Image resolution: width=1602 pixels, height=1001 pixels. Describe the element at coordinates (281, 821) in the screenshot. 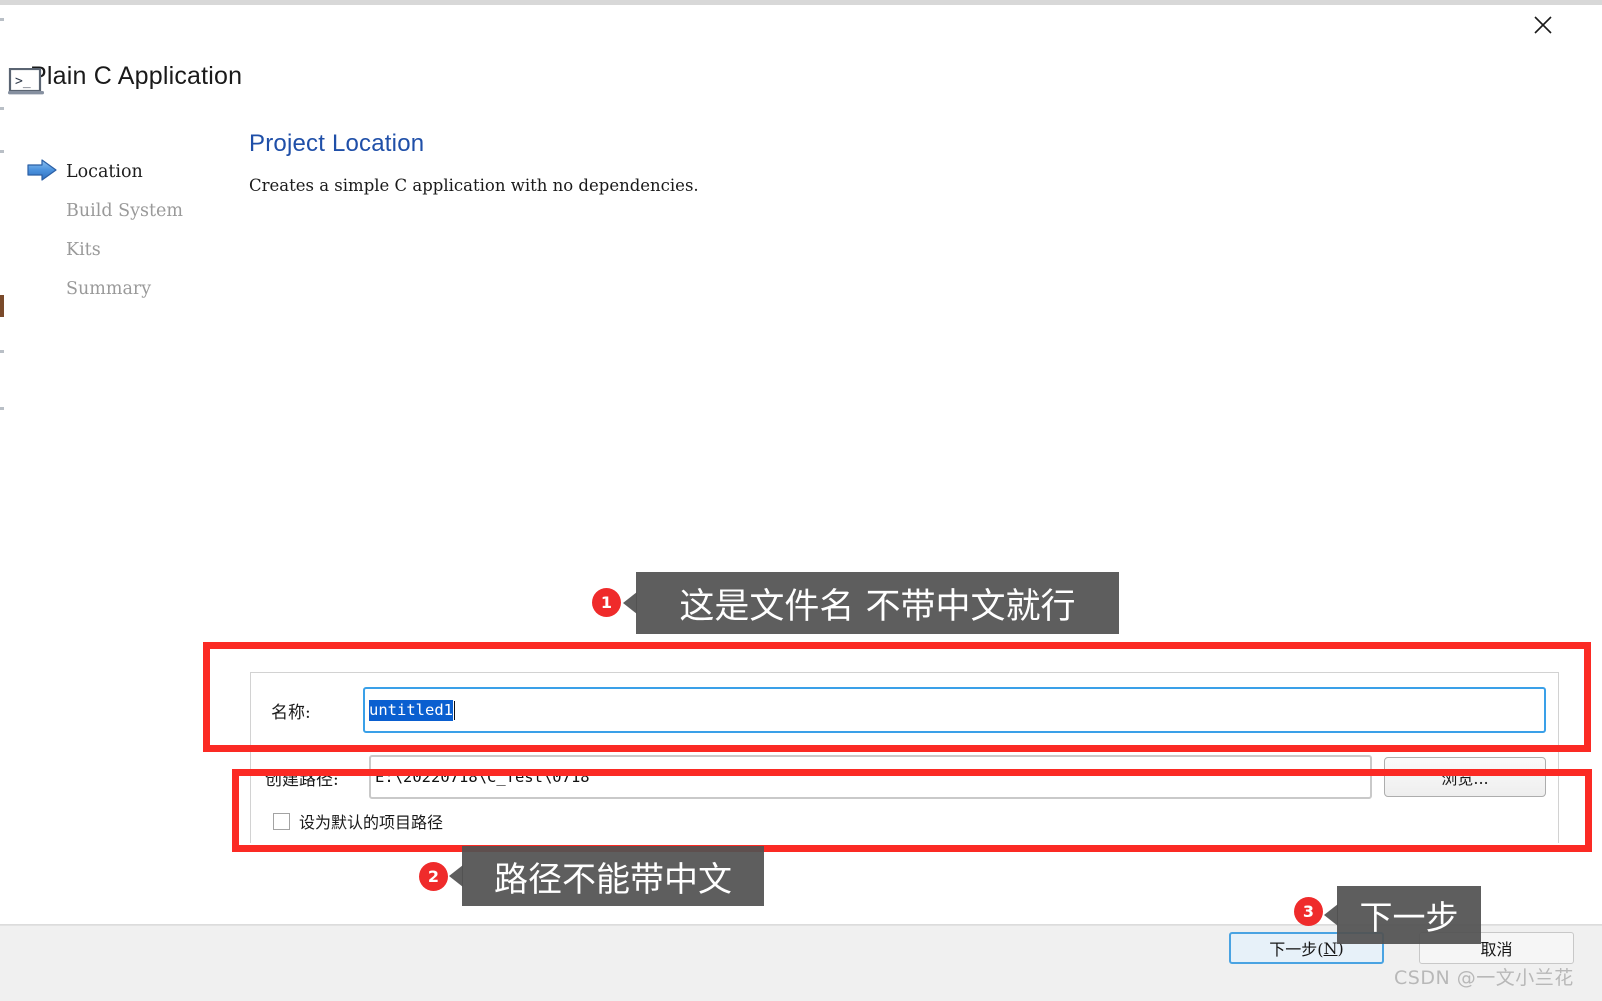

I see `checkbox-unchecked-icon` at that location.